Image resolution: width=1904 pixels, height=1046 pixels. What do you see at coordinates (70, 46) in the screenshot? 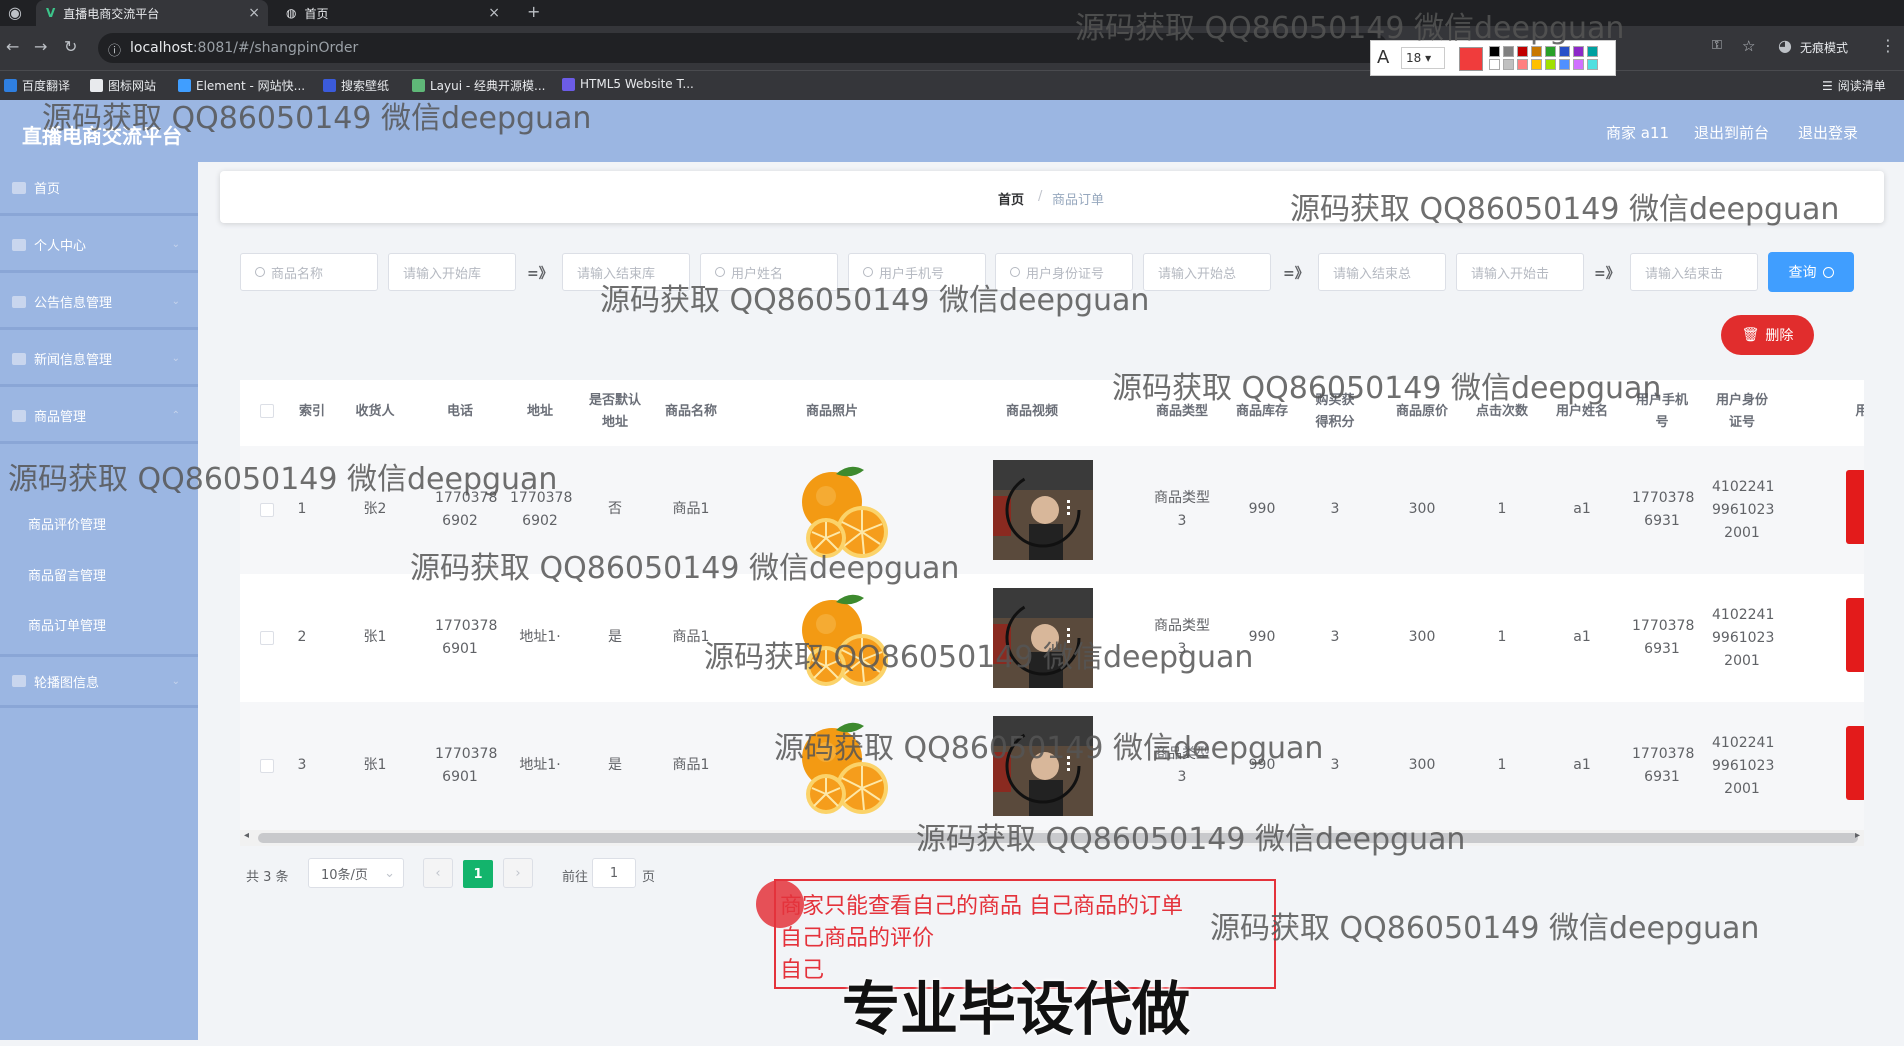
I see `reload-icon: ↻` at bounding box center [70, 46].